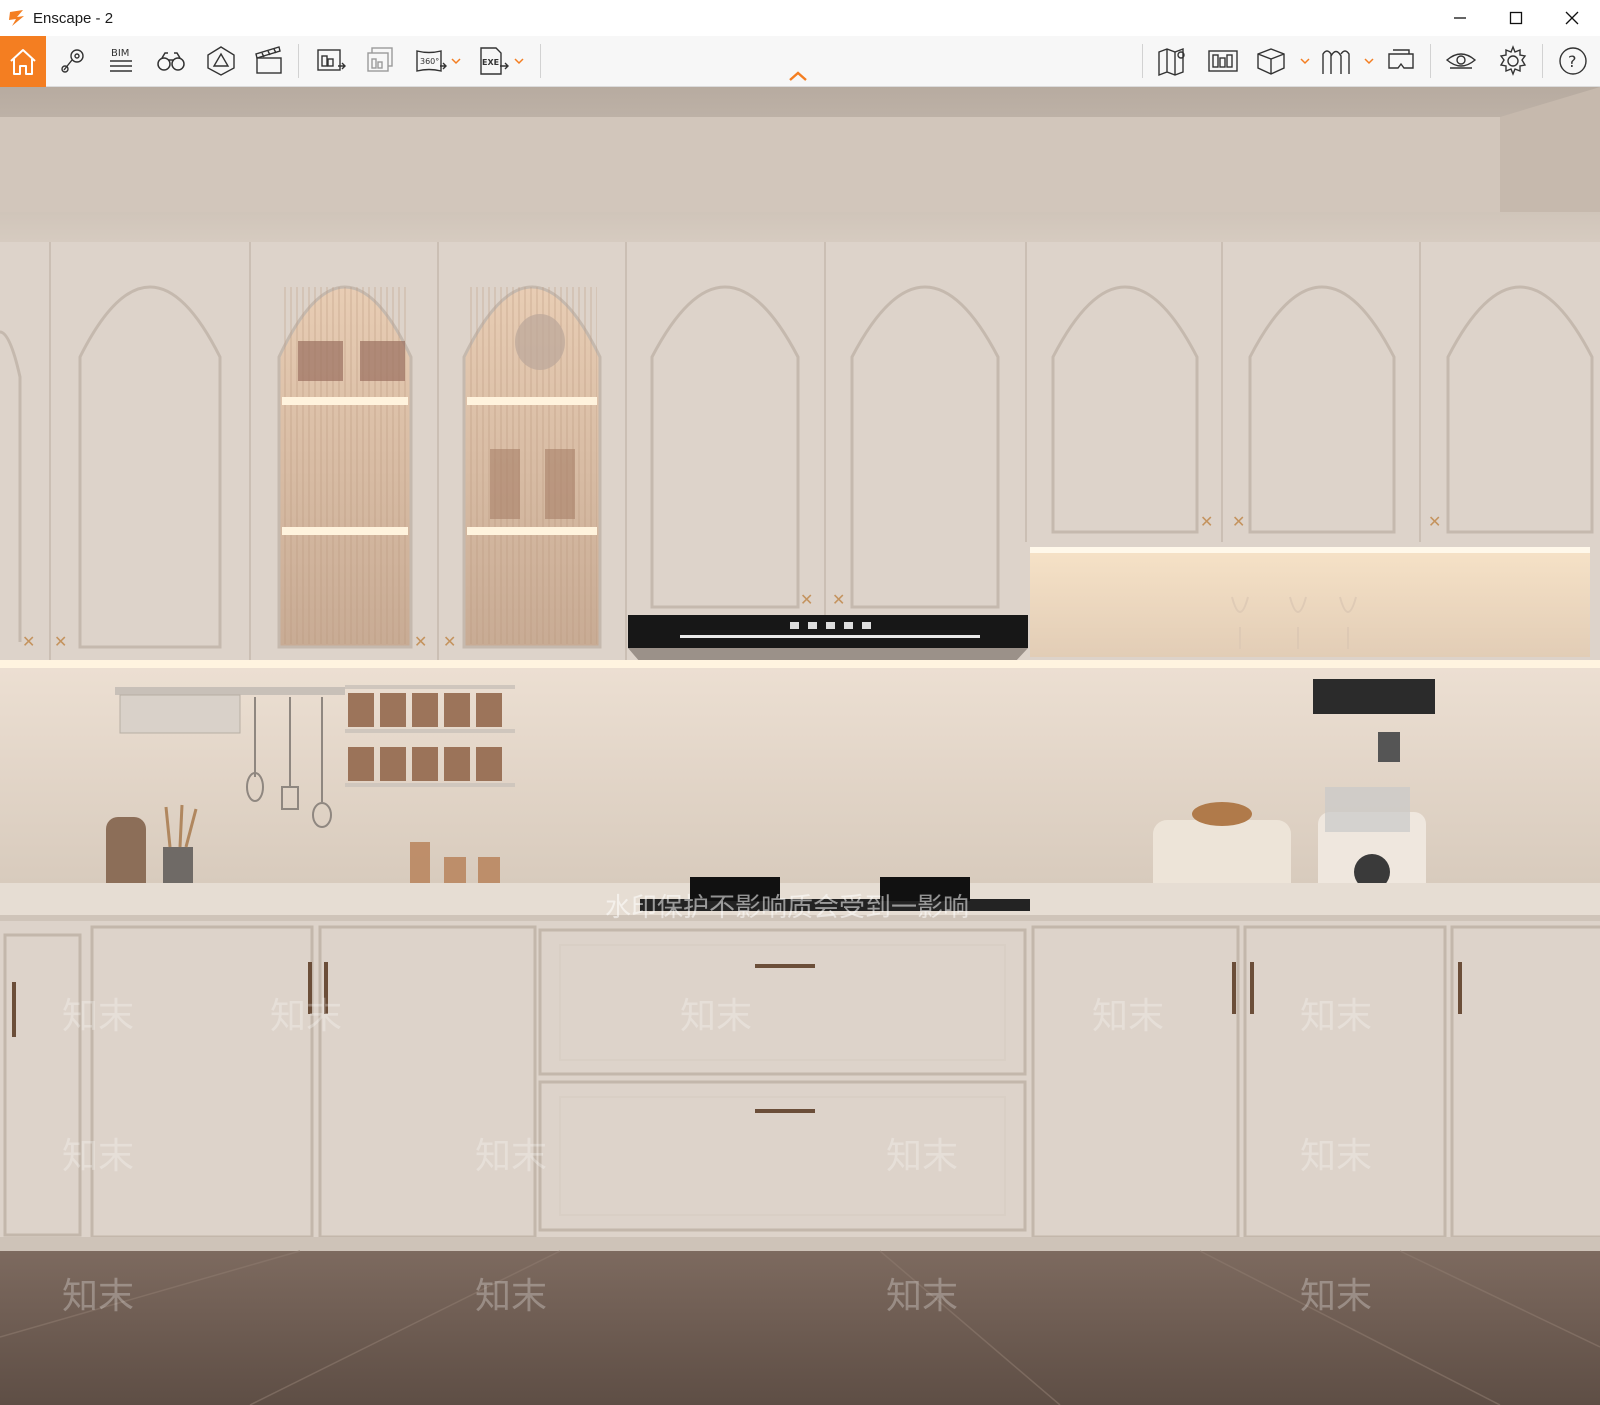 The image size is (1600, 1405). I want to click on cube-icon, so click(1271, 61).